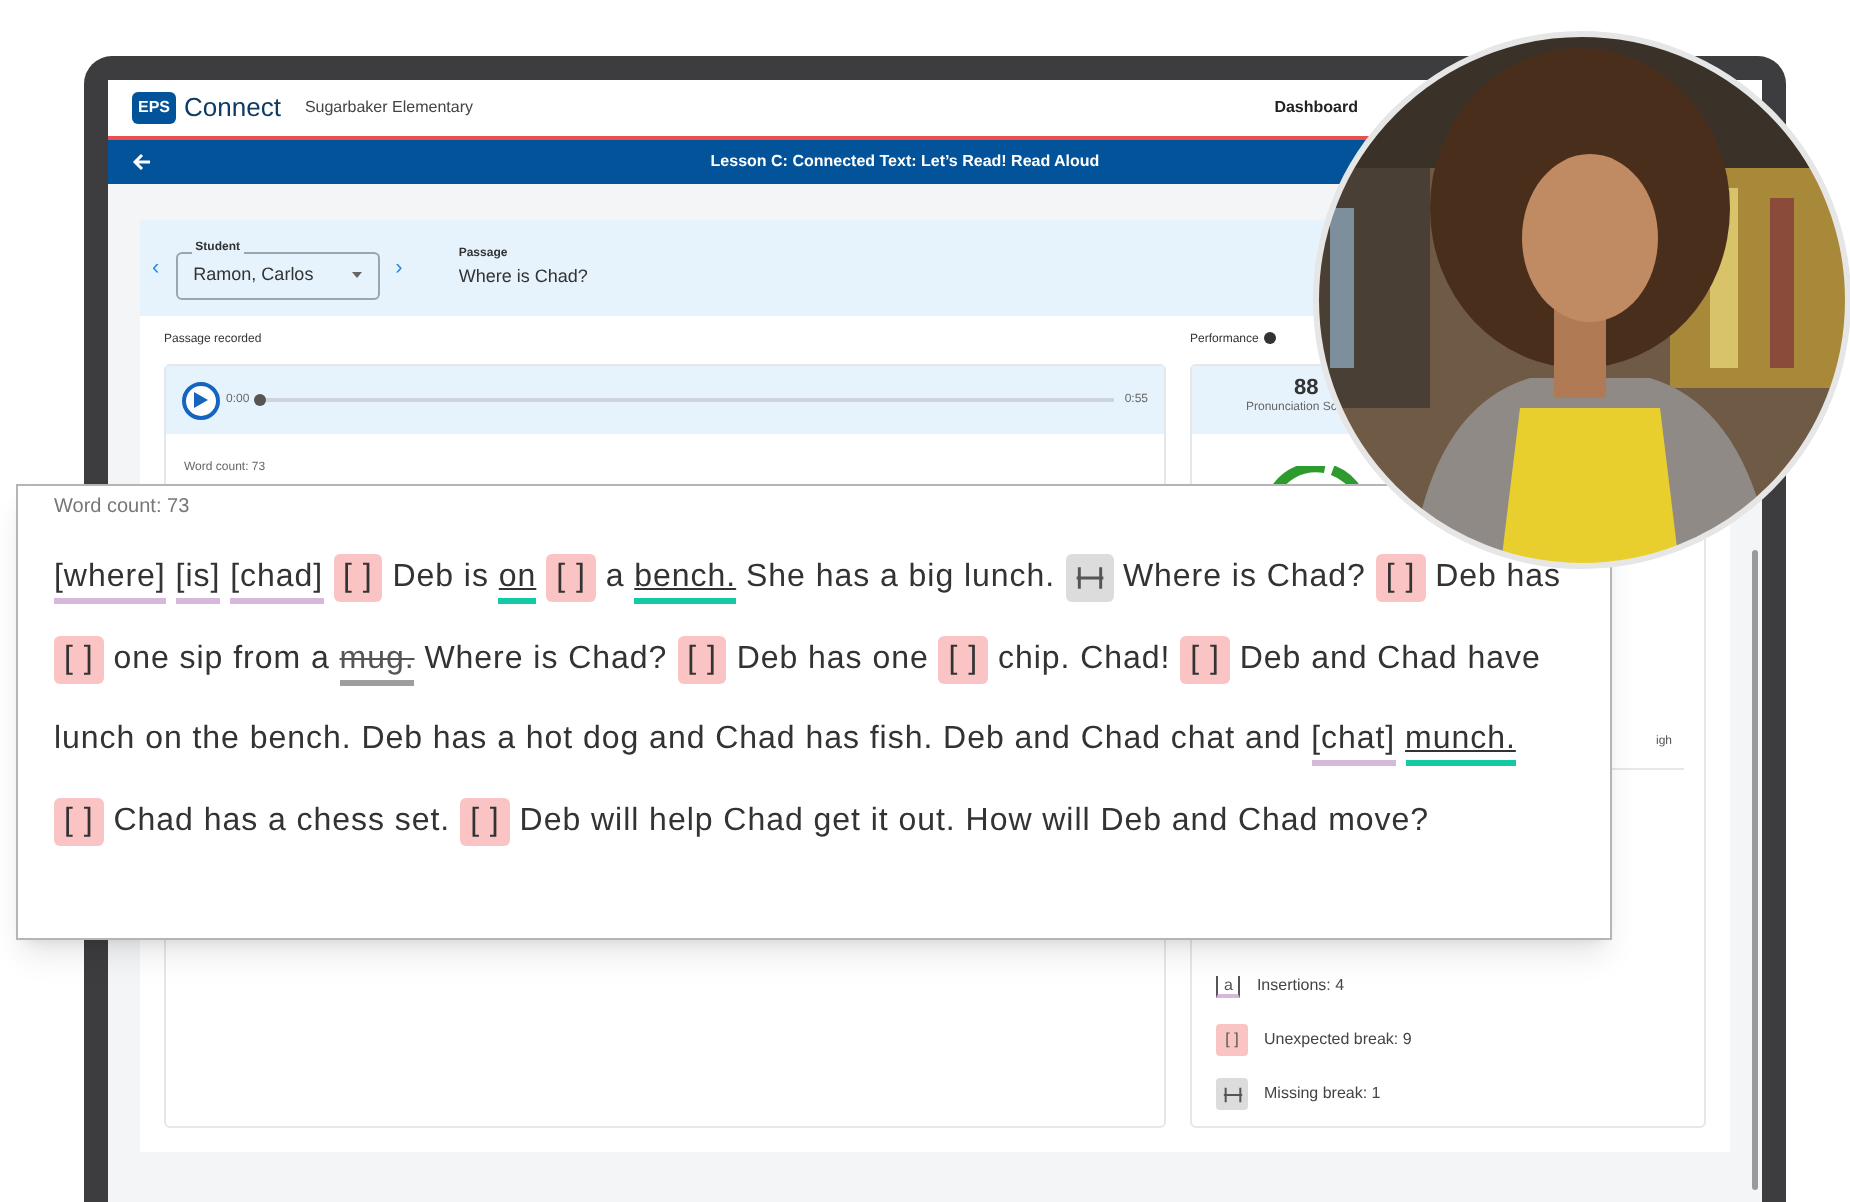 This screenshot has width=1850, height=1202. Describe the element at coordinates (1316, 108) in the screenshot. I see `nav-link: Dashboard` at that location.